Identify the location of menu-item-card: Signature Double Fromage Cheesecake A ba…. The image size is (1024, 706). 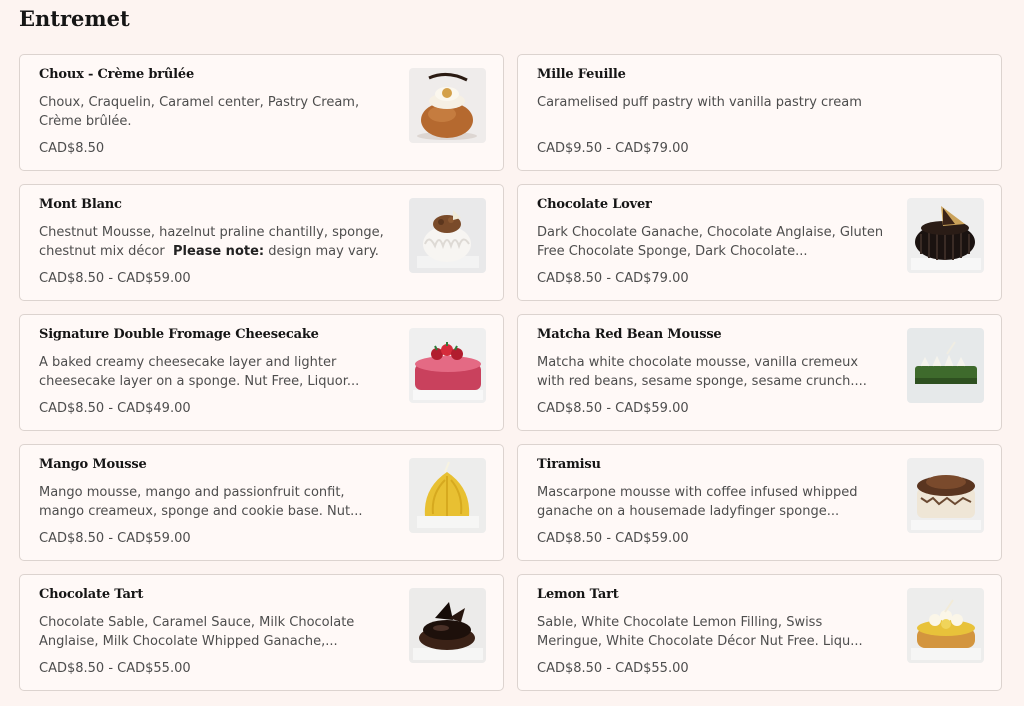
(261, 372).